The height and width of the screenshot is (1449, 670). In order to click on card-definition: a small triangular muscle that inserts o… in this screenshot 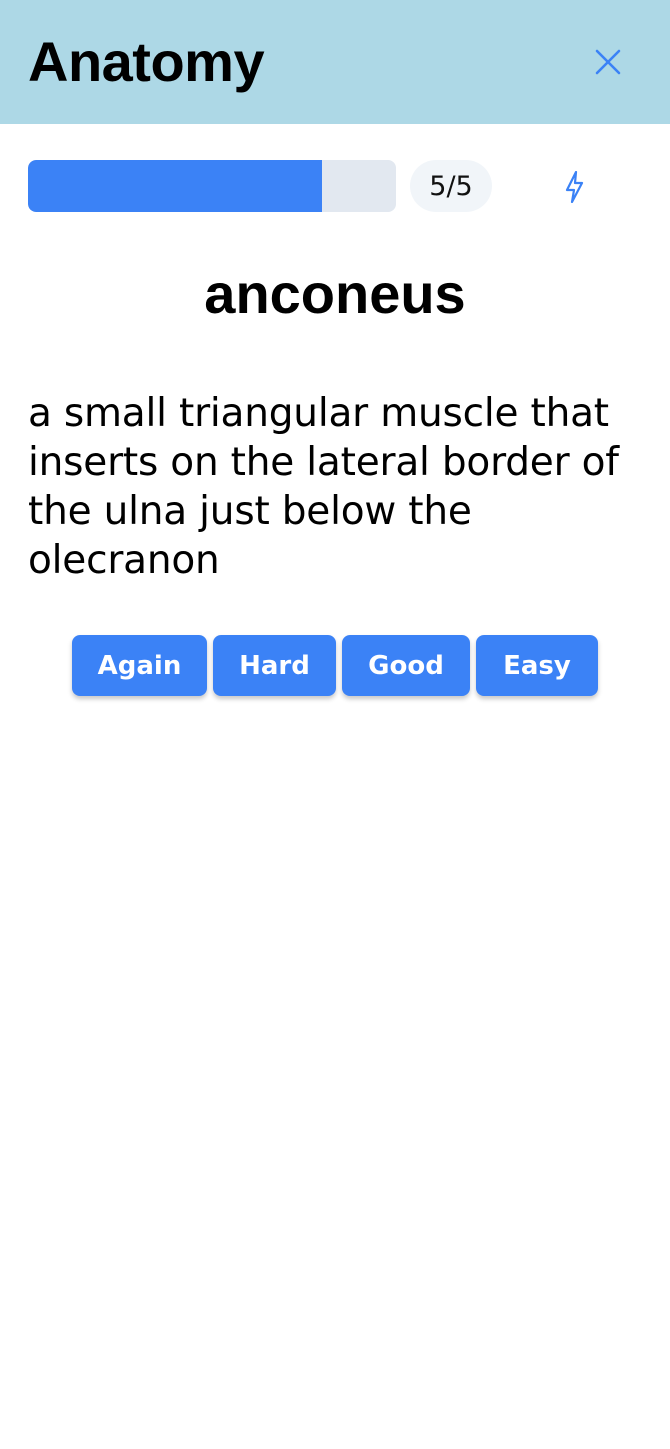, I will do `click(323, 487)`.